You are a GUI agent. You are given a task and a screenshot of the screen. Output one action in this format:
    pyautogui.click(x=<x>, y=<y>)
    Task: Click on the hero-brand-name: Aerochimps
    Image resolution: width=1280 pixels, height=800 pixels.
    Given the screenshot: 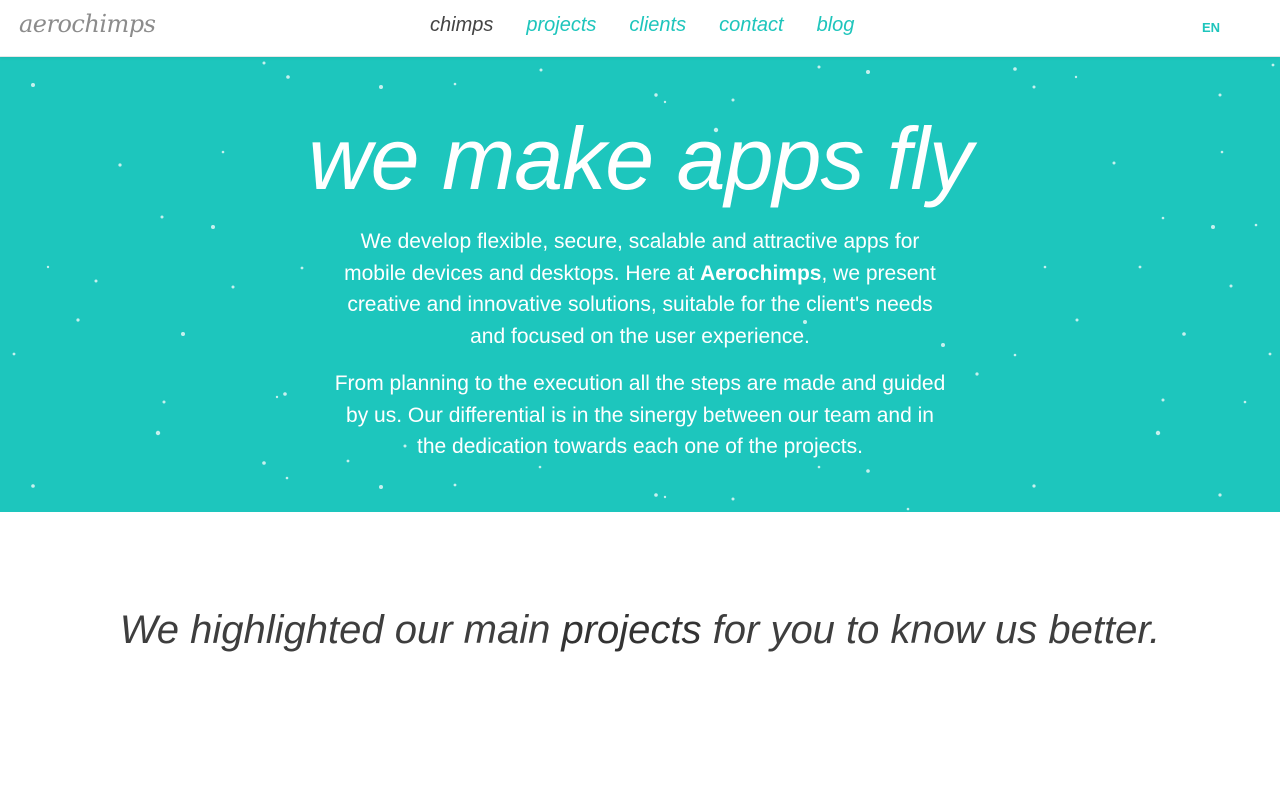 What is the action you would take?
    pyautogui.click(x=761, y=273)
    